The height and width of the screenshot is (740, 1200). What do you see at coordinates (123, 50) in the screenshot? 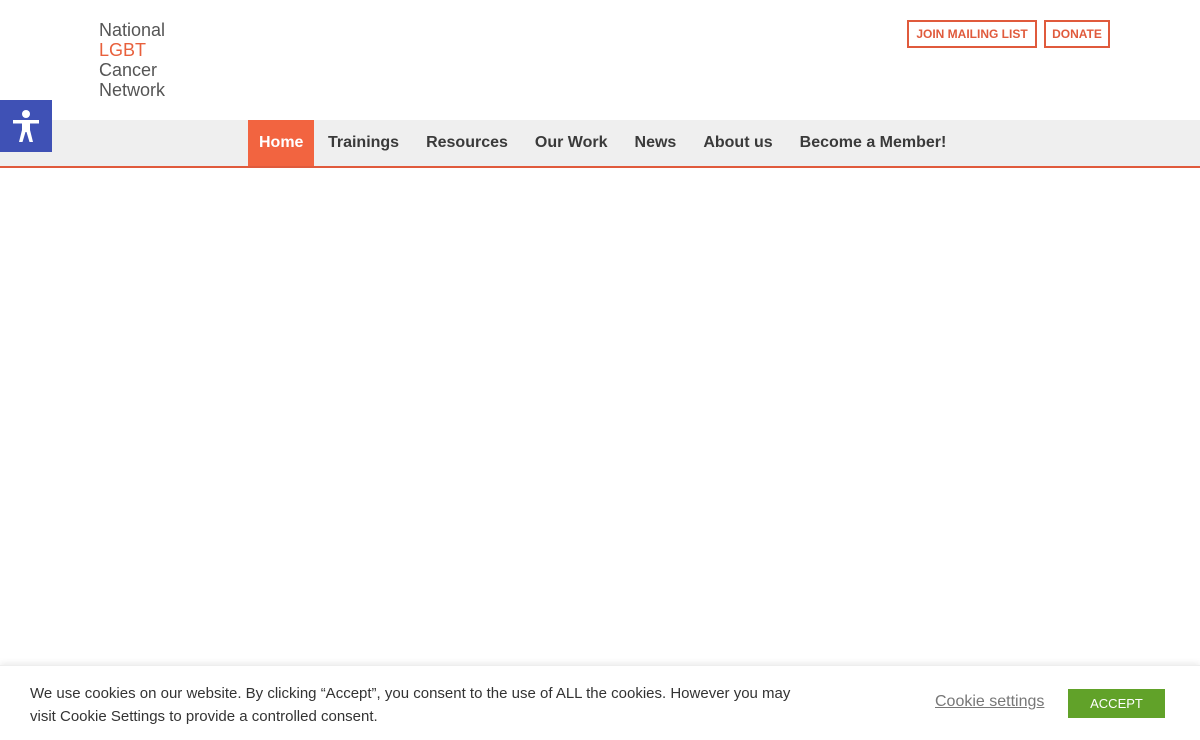
I see `logo-line-lgbt: LGBT` at bounding box center [123, 50].